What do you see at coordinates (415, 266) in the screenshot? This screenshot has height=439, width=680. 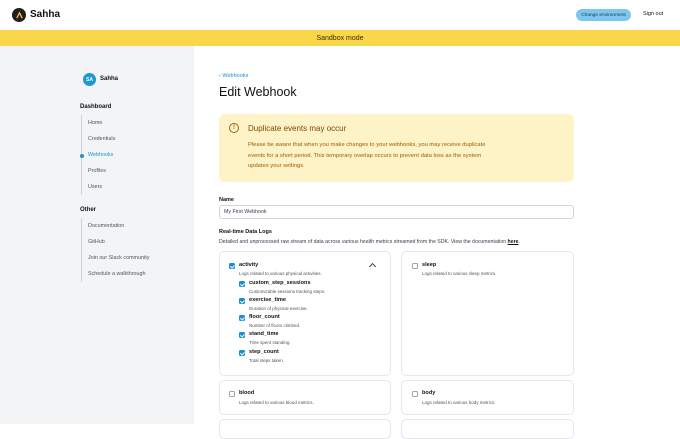 I see `sleep-checkbox` at bounding box center [415, 266].